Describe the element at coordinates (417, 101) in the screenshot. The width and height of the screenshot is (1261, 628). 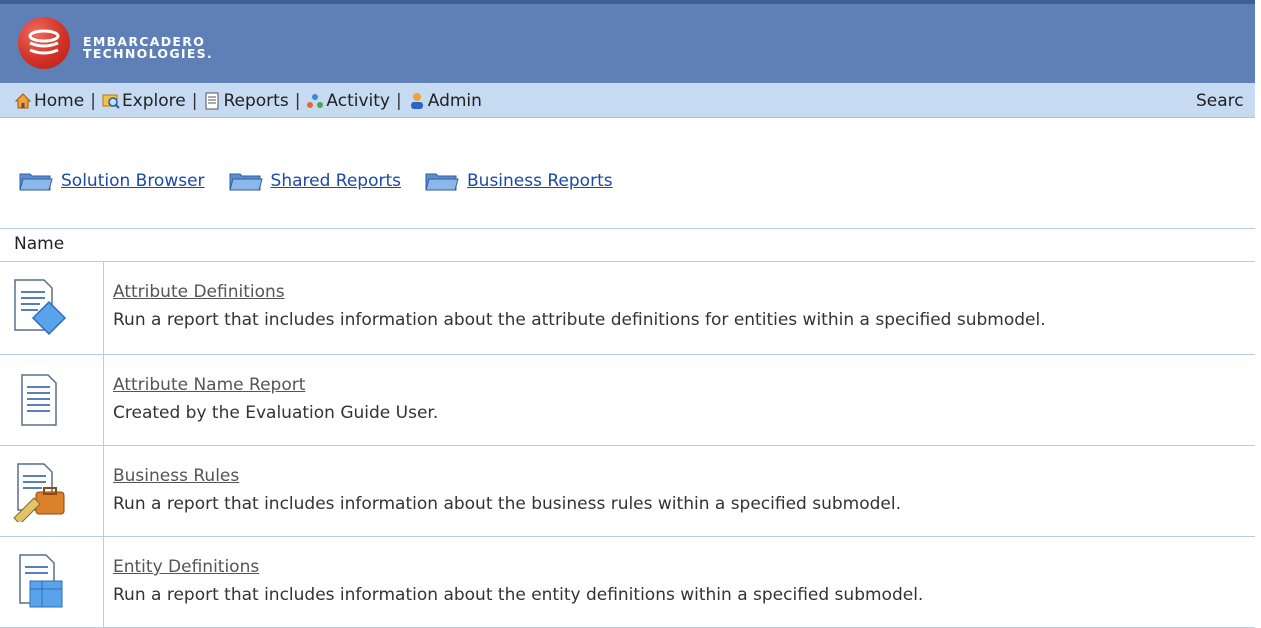
I see `admin-icon` at that location.